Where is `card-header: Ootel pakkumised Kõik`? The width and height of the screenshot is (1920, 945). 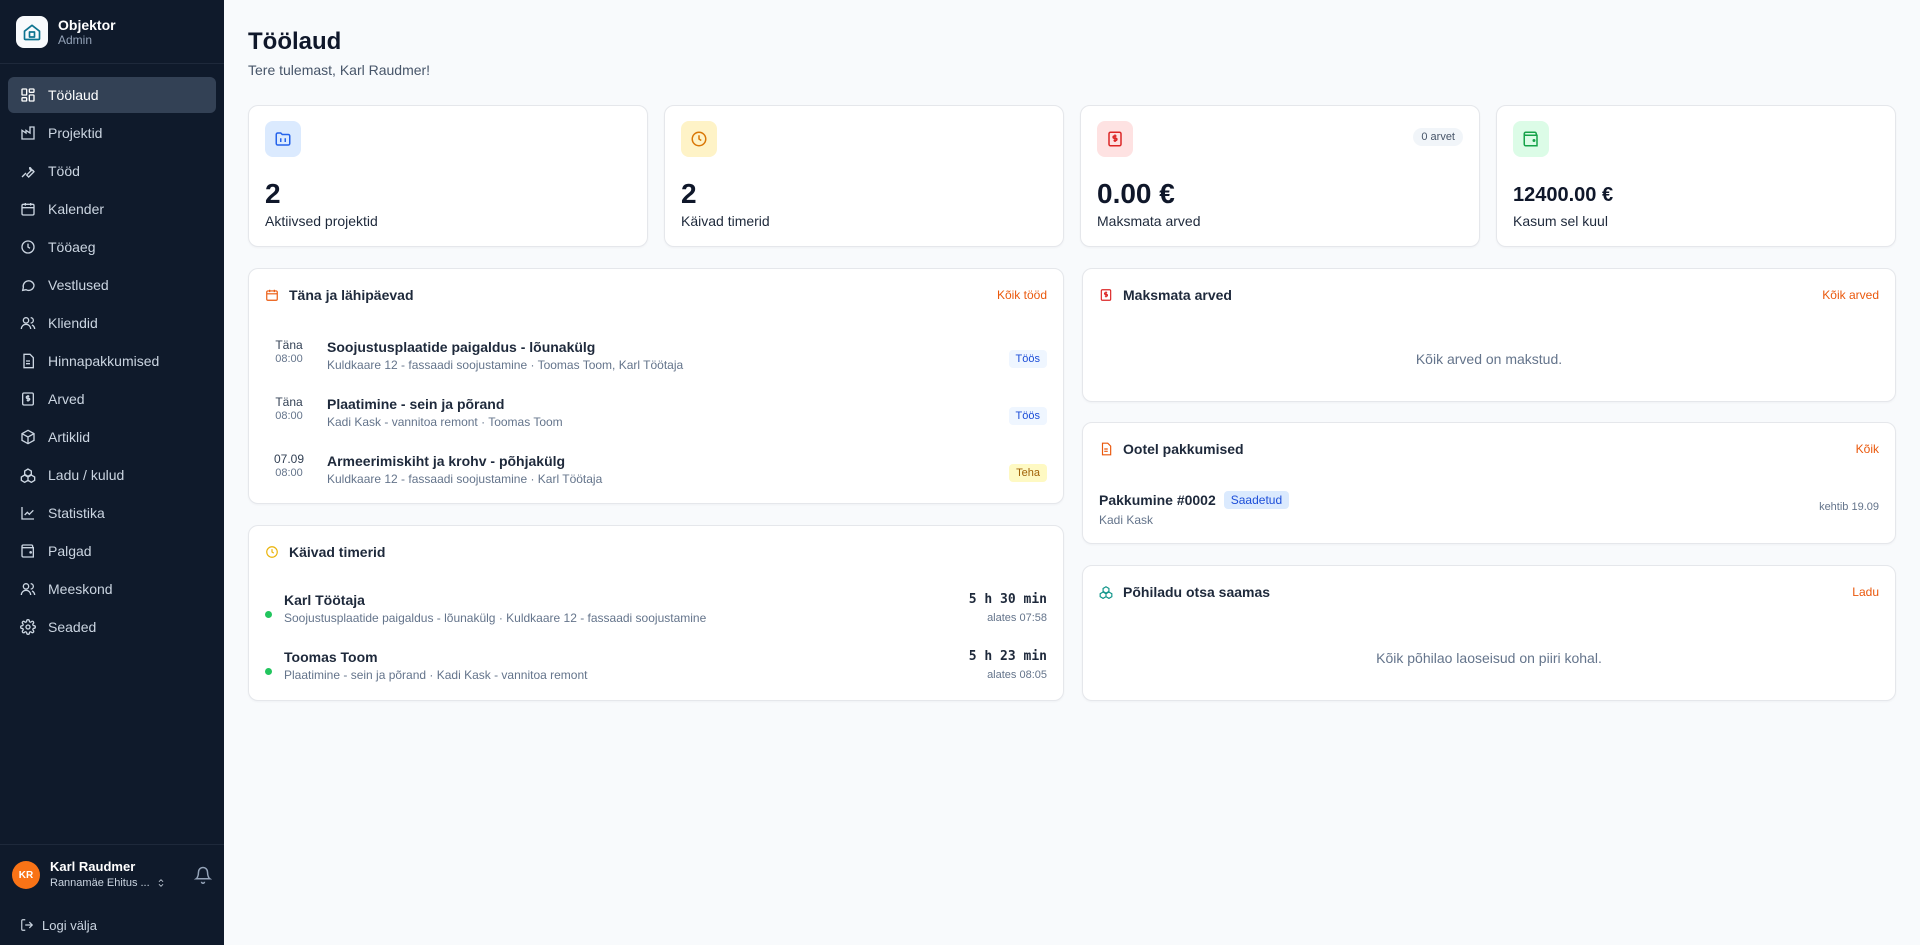 card-header: Ootel pakkumised Kõik is located at coordinates (1489, 449).